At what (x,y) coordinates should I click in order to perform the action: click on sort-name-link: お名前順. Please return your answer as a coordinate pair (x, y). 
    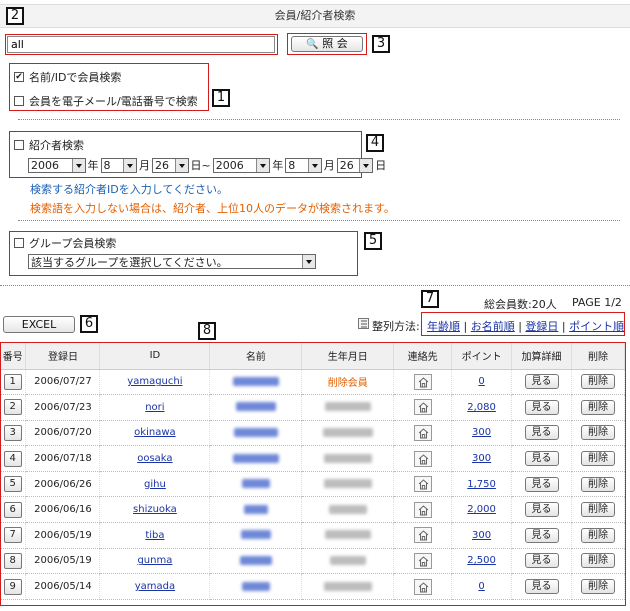
    Looking at the image, I should click on (493, 326).